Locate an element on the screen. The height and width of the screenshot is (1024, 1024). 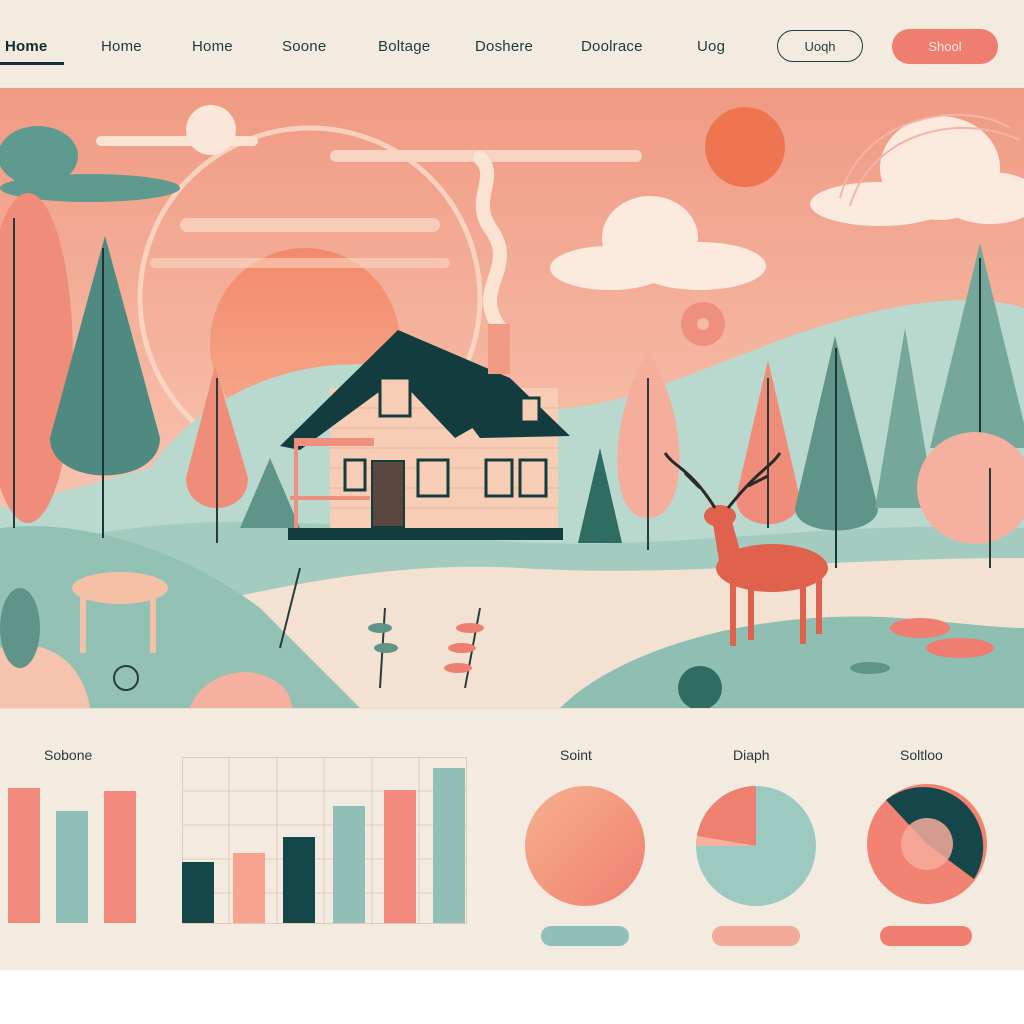
pie-title-diaph: Diaph is located at coordinates (751, 755).